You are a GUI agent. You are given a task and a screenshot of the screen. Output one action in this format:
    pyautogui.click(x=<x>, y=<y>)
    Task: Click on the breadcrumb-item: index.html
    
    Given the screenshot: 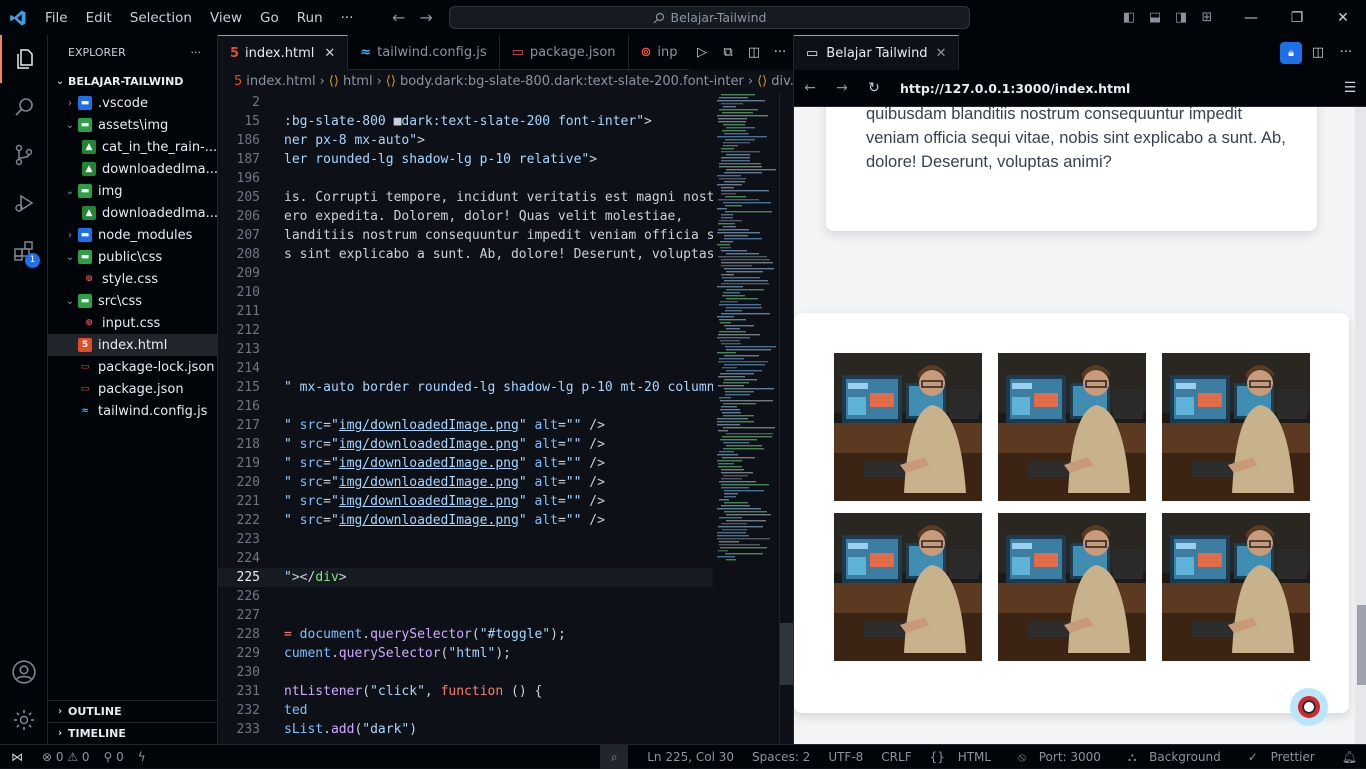 What is the action you would take?
    pyautogui.click(x=280, y=81)
    